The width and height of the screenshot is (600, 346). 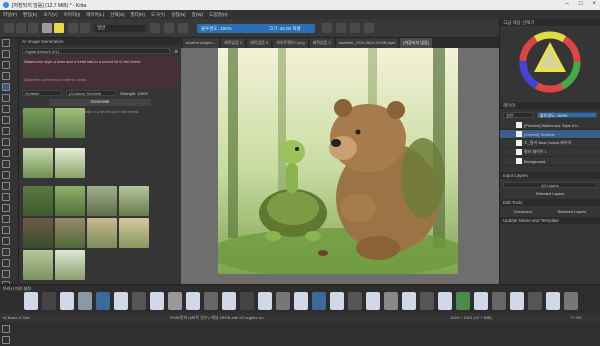 I want to click on blend-mode-select: 일반, so click(x=120, y=28).